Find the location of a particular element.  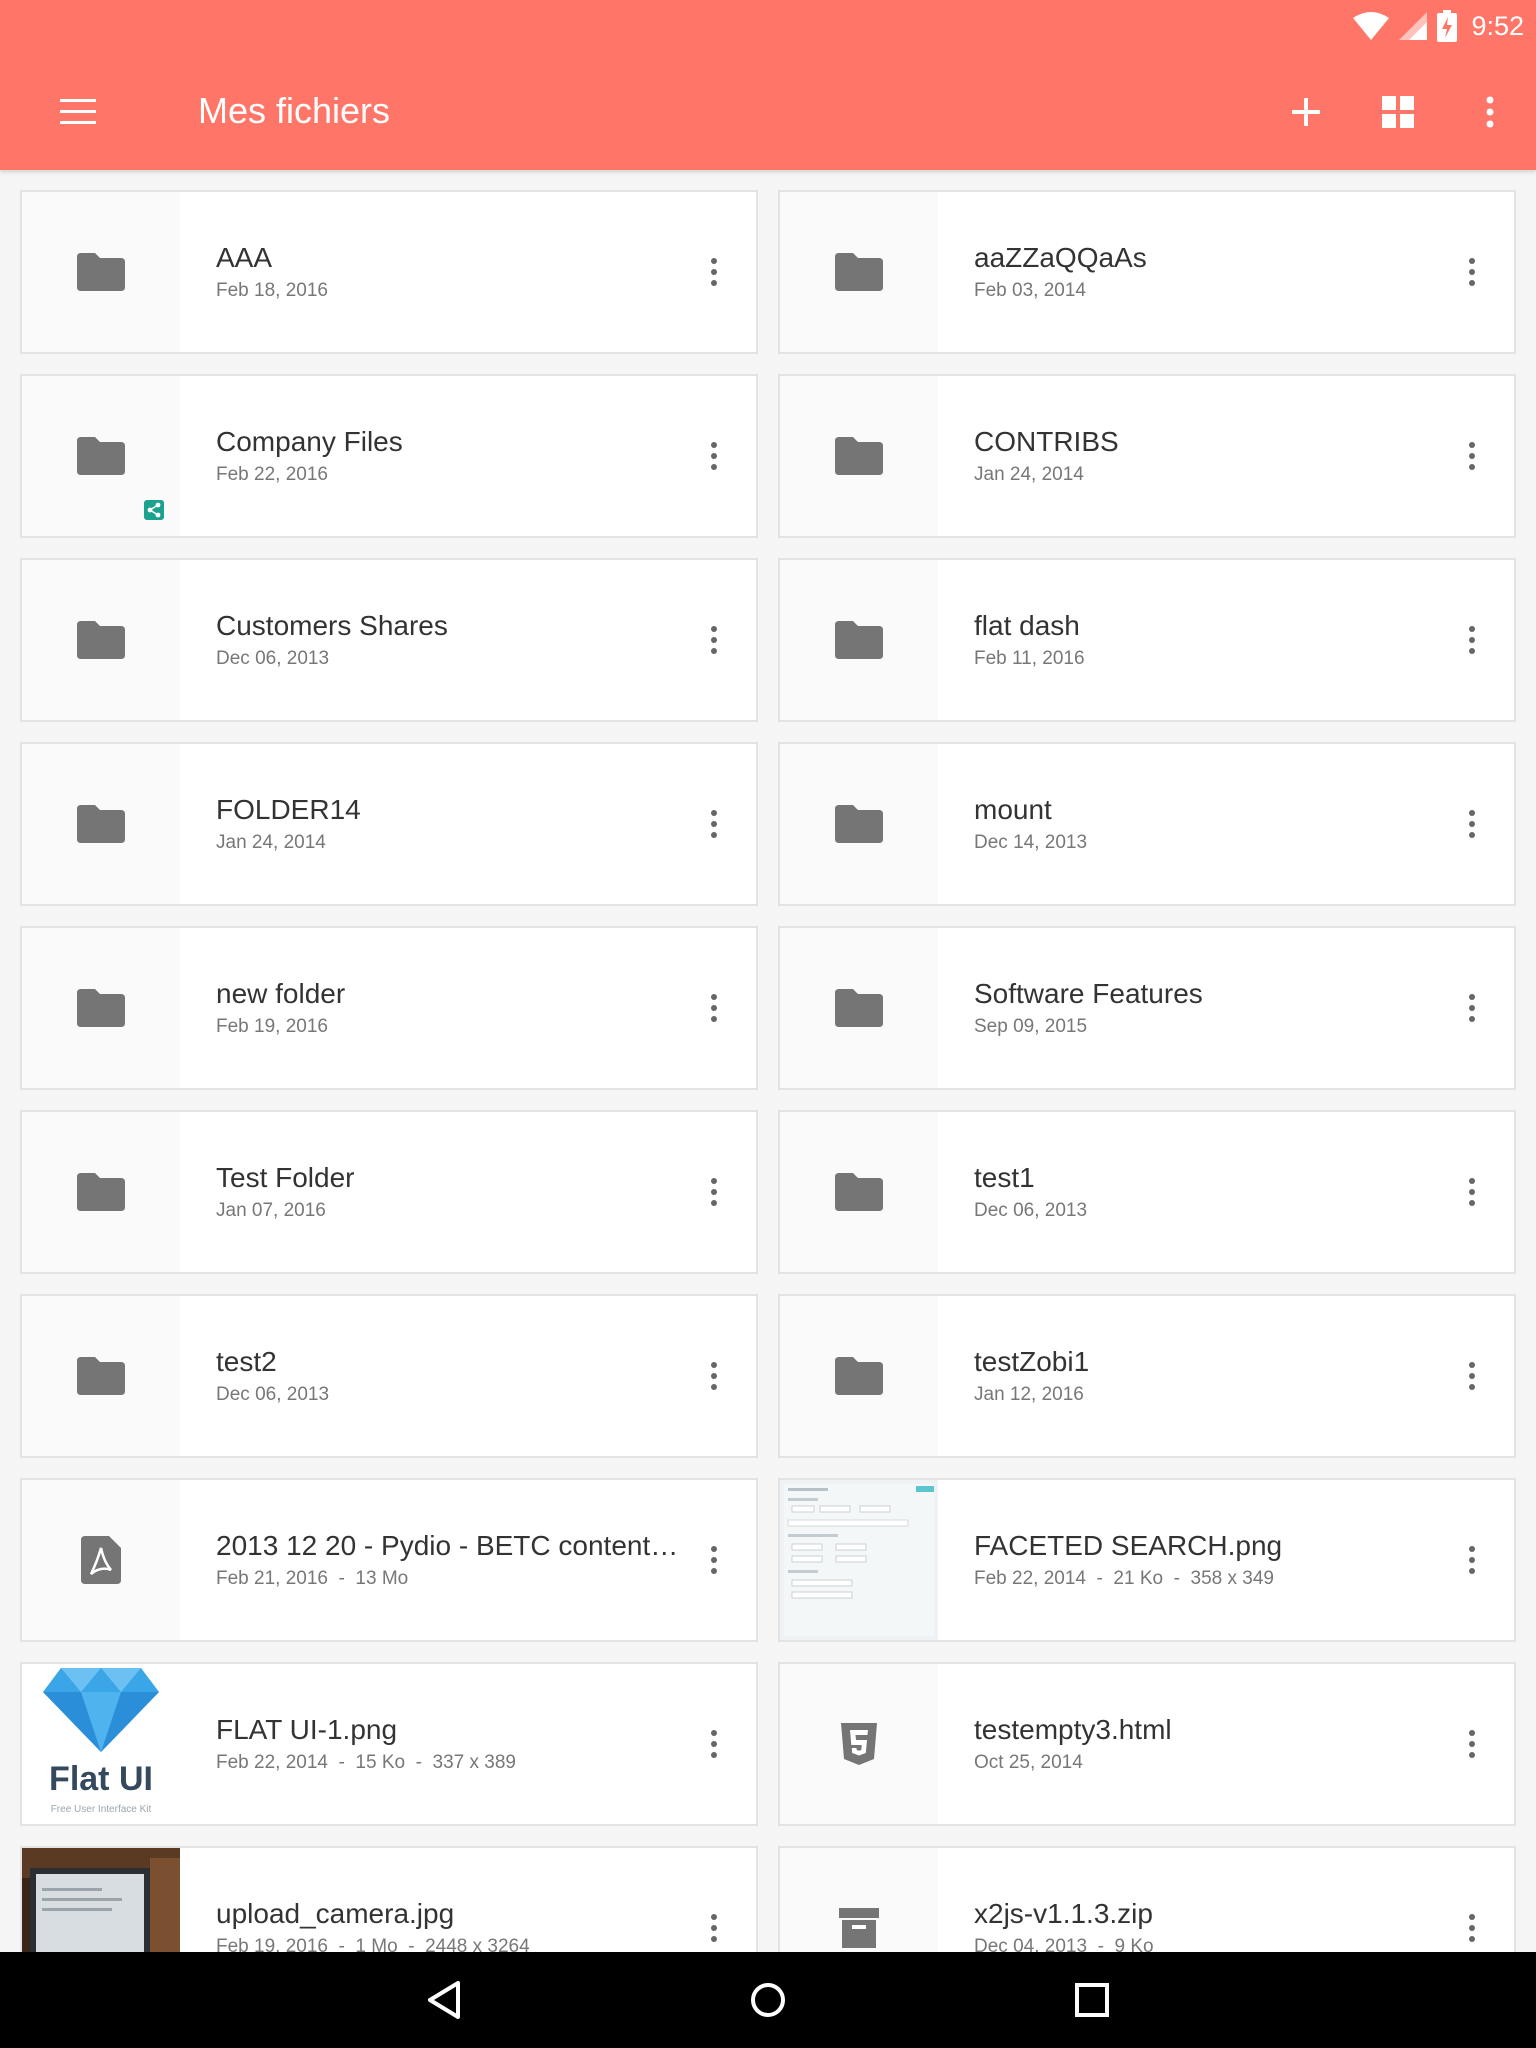

plus-icon is located at coordinates (1306, 112).